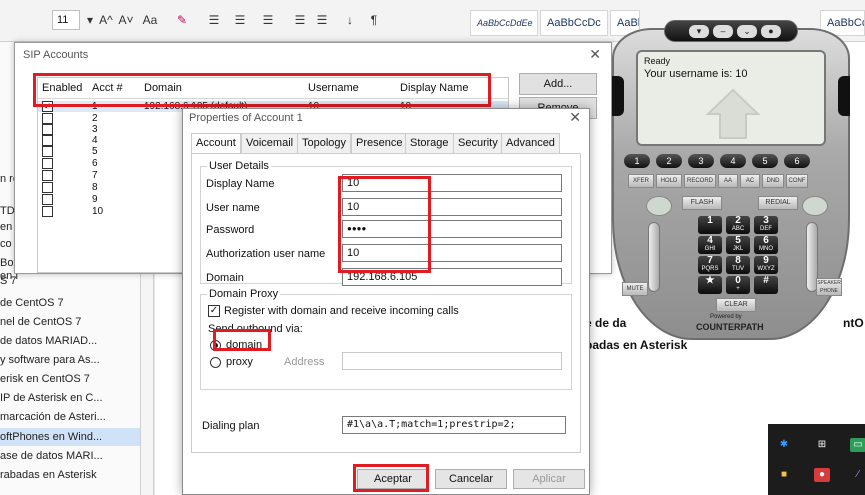  I want to click on mute-button: MUTE, so click(635, 289).